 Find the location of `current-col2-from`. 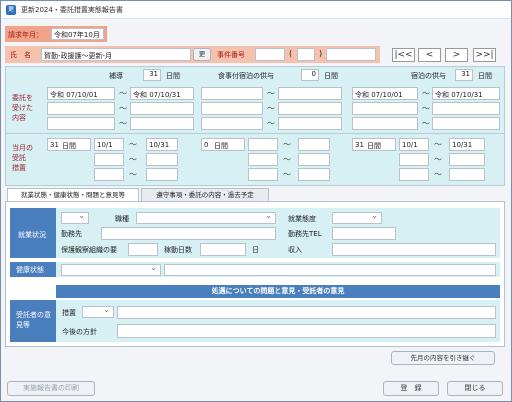

current-col2-from is located at coordinates (263, 144).